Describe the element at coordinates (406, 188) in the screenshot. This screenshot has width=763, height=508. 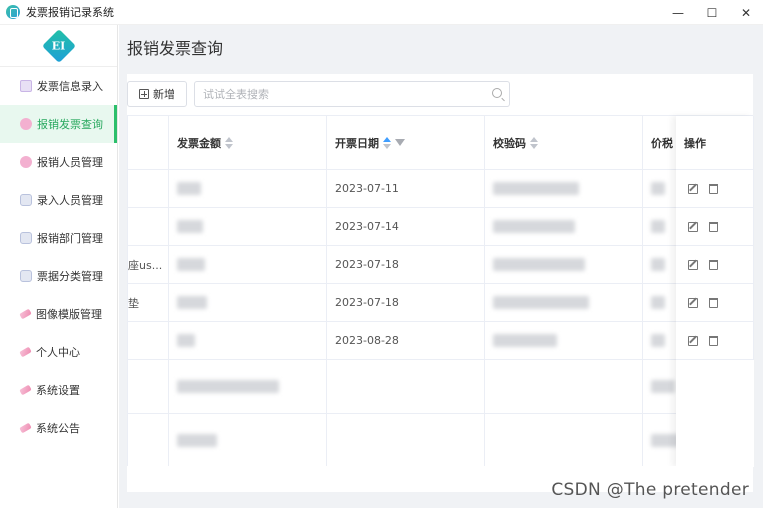
I see `table-cell: 2023-07-11` at that location.